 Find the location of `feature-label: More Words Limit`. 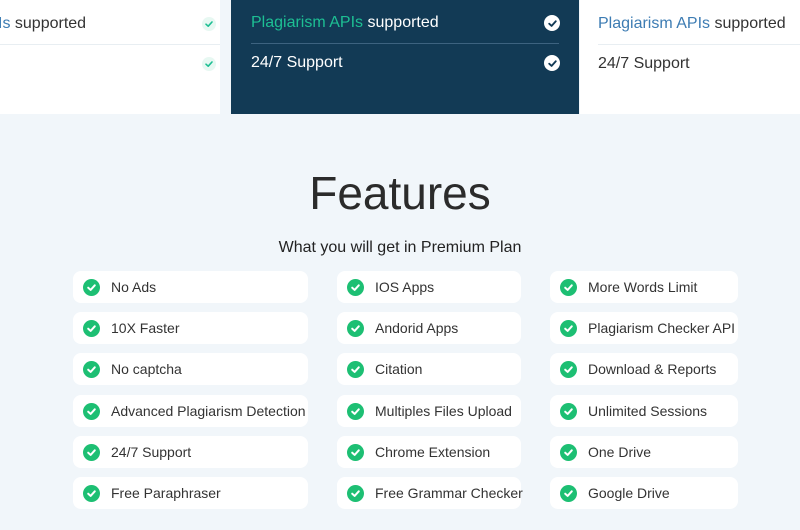

feature-label: More Words Limit is located at coordinates (643, 287).